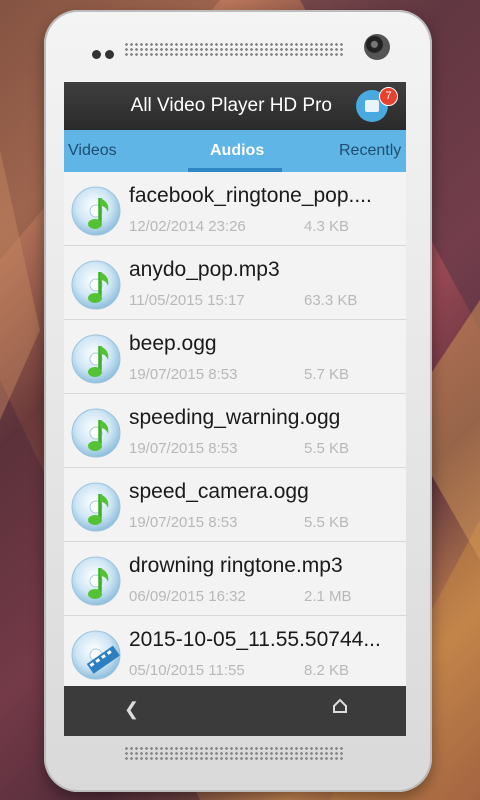 The width and height of the screenshot is (480, 800). What do you see at coordinates (105, 55) in the screenshot?
I see `sensor-dots` at bounding box center [105, 55].